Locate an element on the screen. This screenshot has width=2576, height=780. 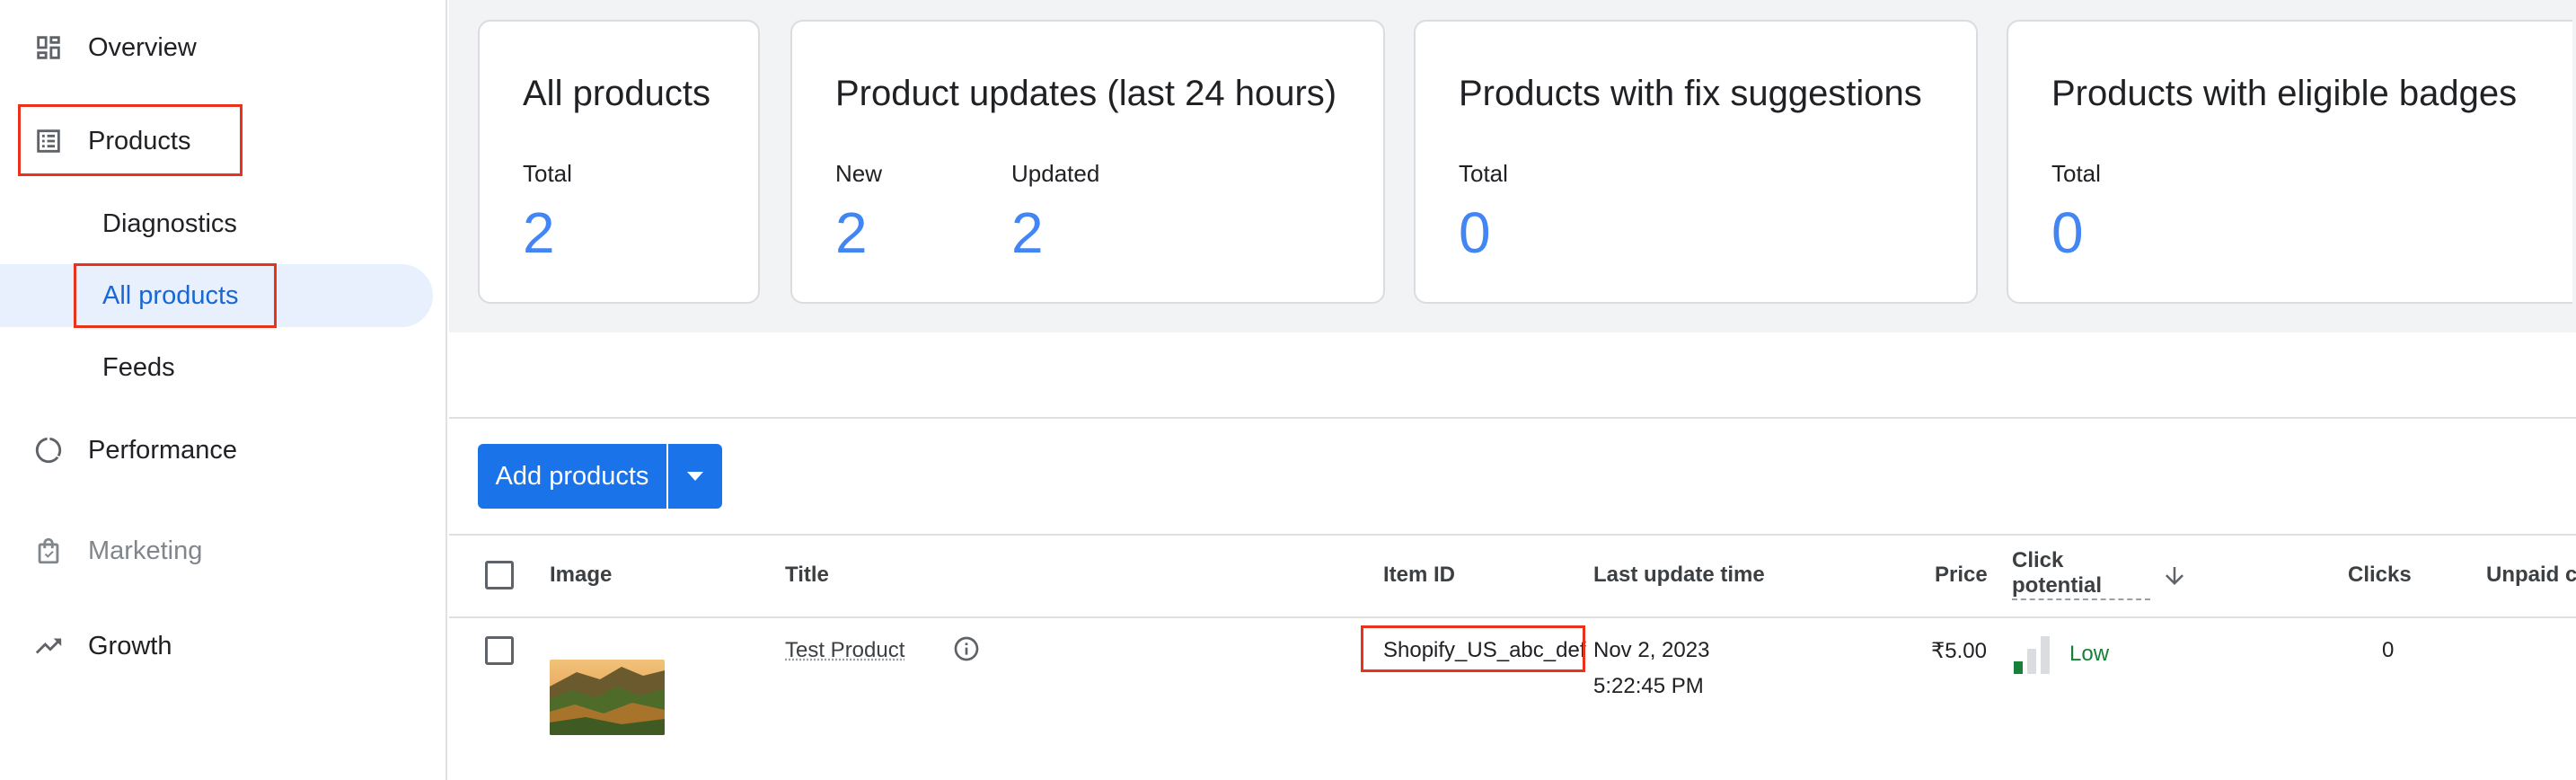
add-products-button: Add products is located at coordinates (572, 476).